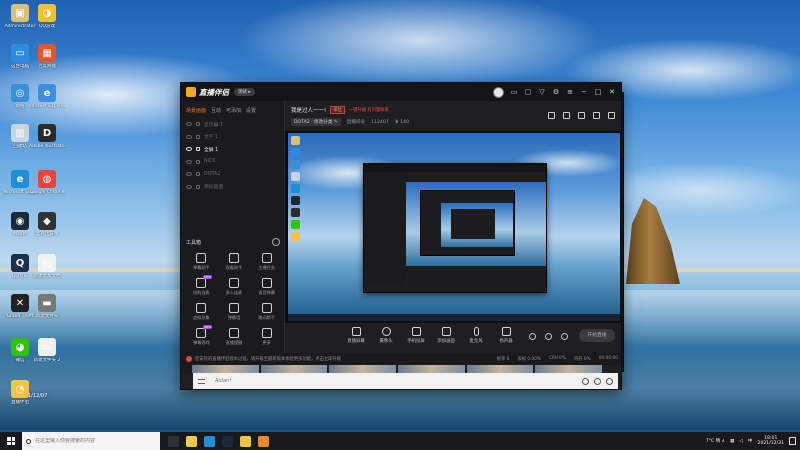  I want to click on clock: 18:01 2021/12/31, so click(771, 441).